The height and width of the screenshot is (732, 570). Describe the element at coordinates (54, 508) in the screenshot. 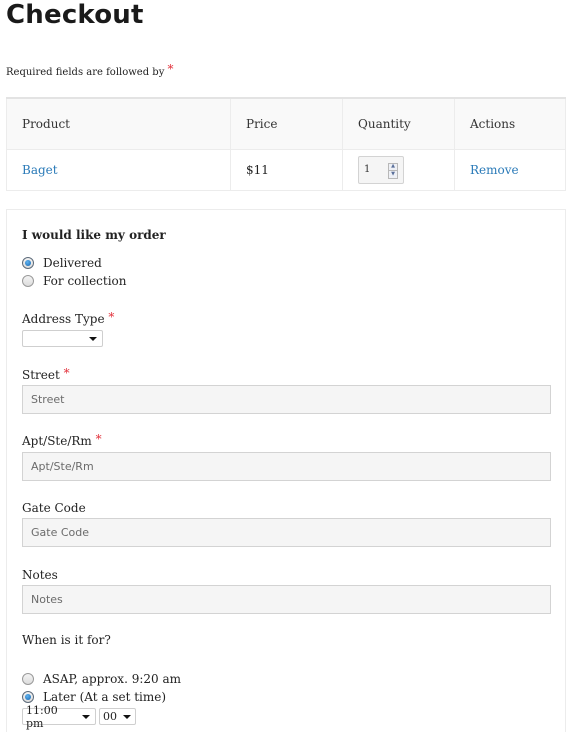

I see `gate-code-label: Gate Code` at that location.